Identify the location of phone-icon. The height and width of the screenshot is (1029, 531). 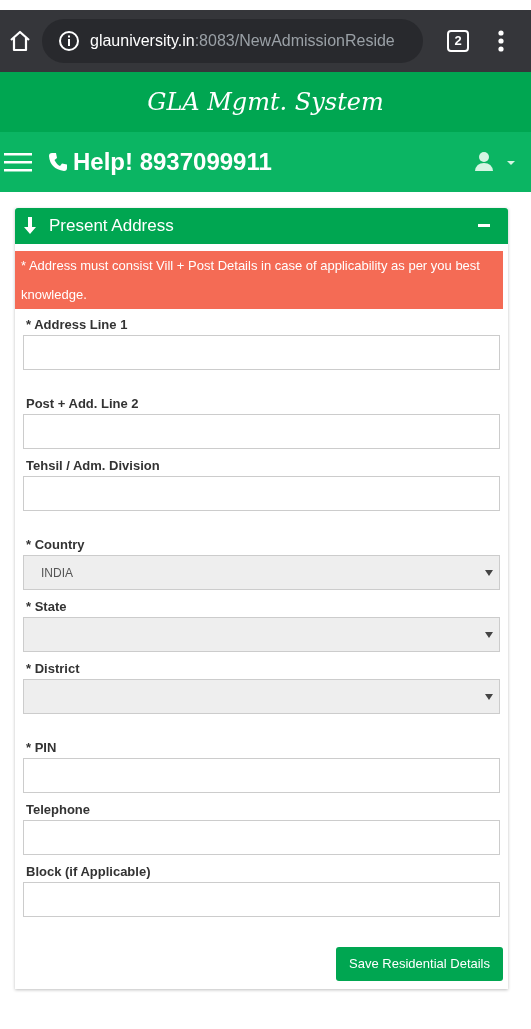
(58, 162).